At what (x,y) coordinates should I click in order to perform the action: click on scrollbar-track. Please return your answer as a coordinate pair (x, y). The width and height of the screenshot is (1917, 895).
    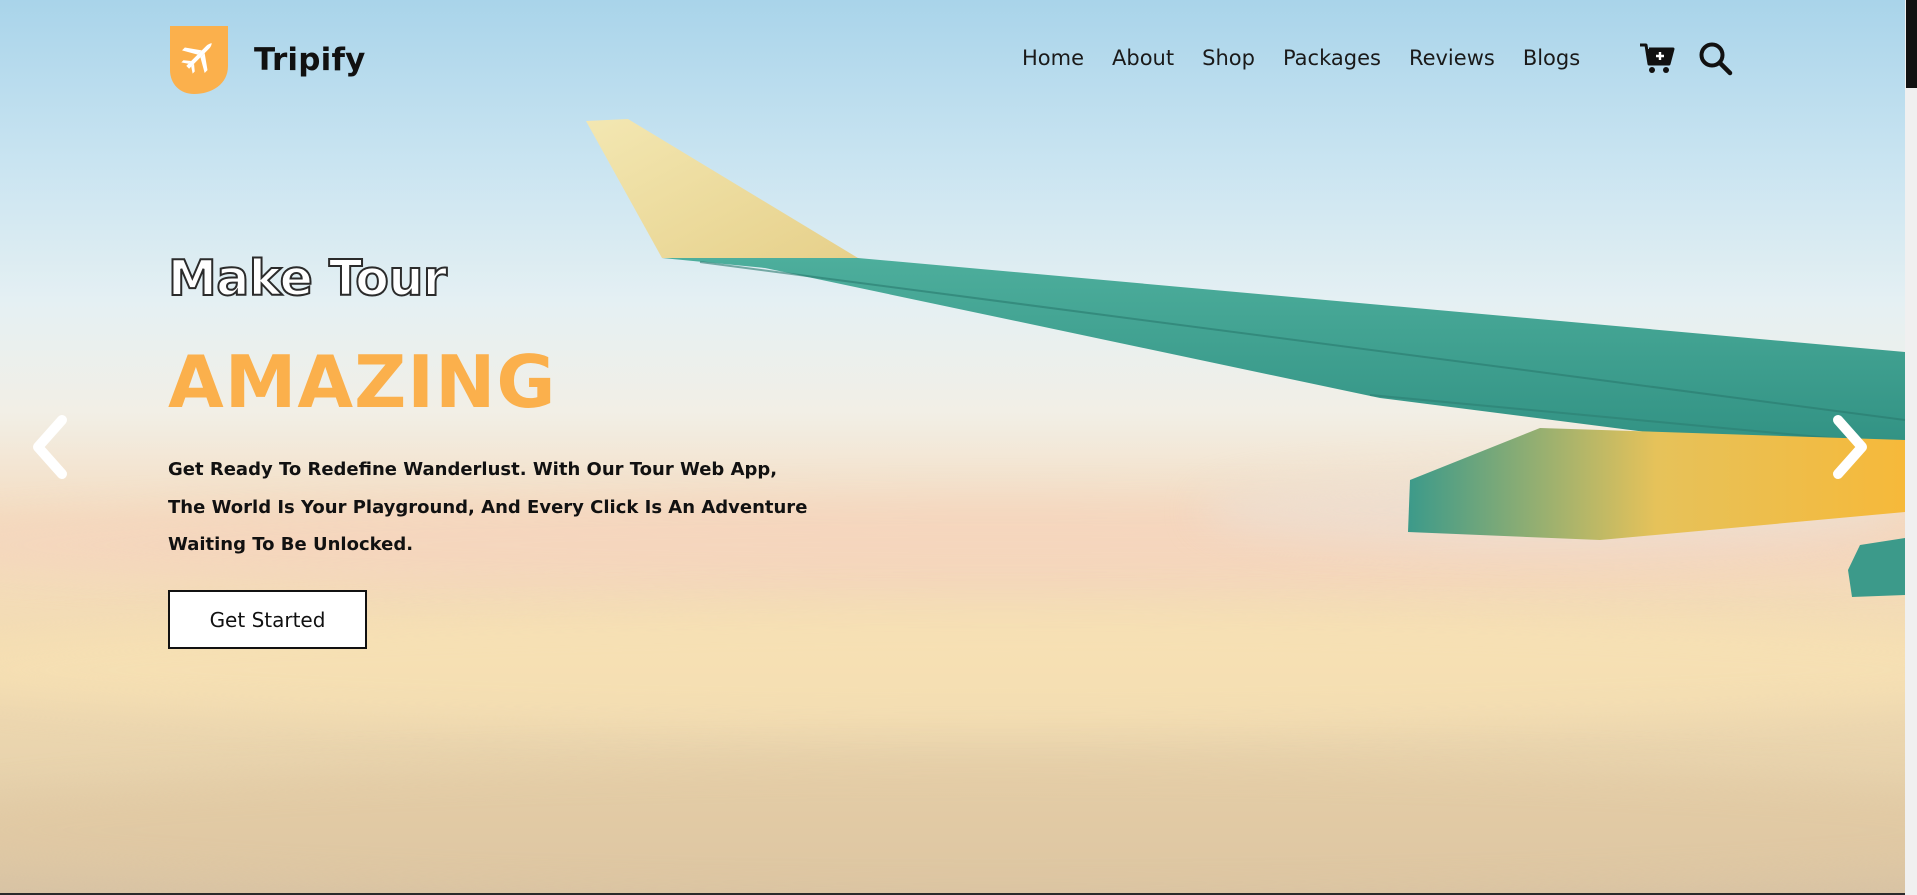
    Looking at the image, I should click on (1911, 447).